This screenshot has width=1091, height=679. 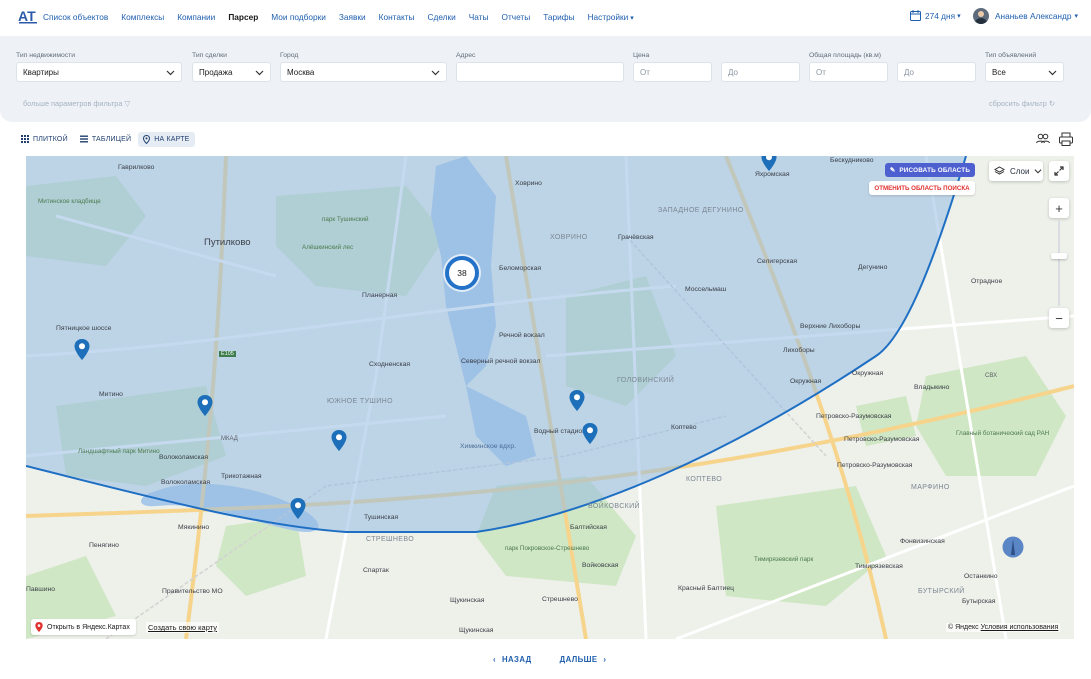 I want to click on reset-filter-link: сбросить фильтр ↻, so click(x=1022, y=103).